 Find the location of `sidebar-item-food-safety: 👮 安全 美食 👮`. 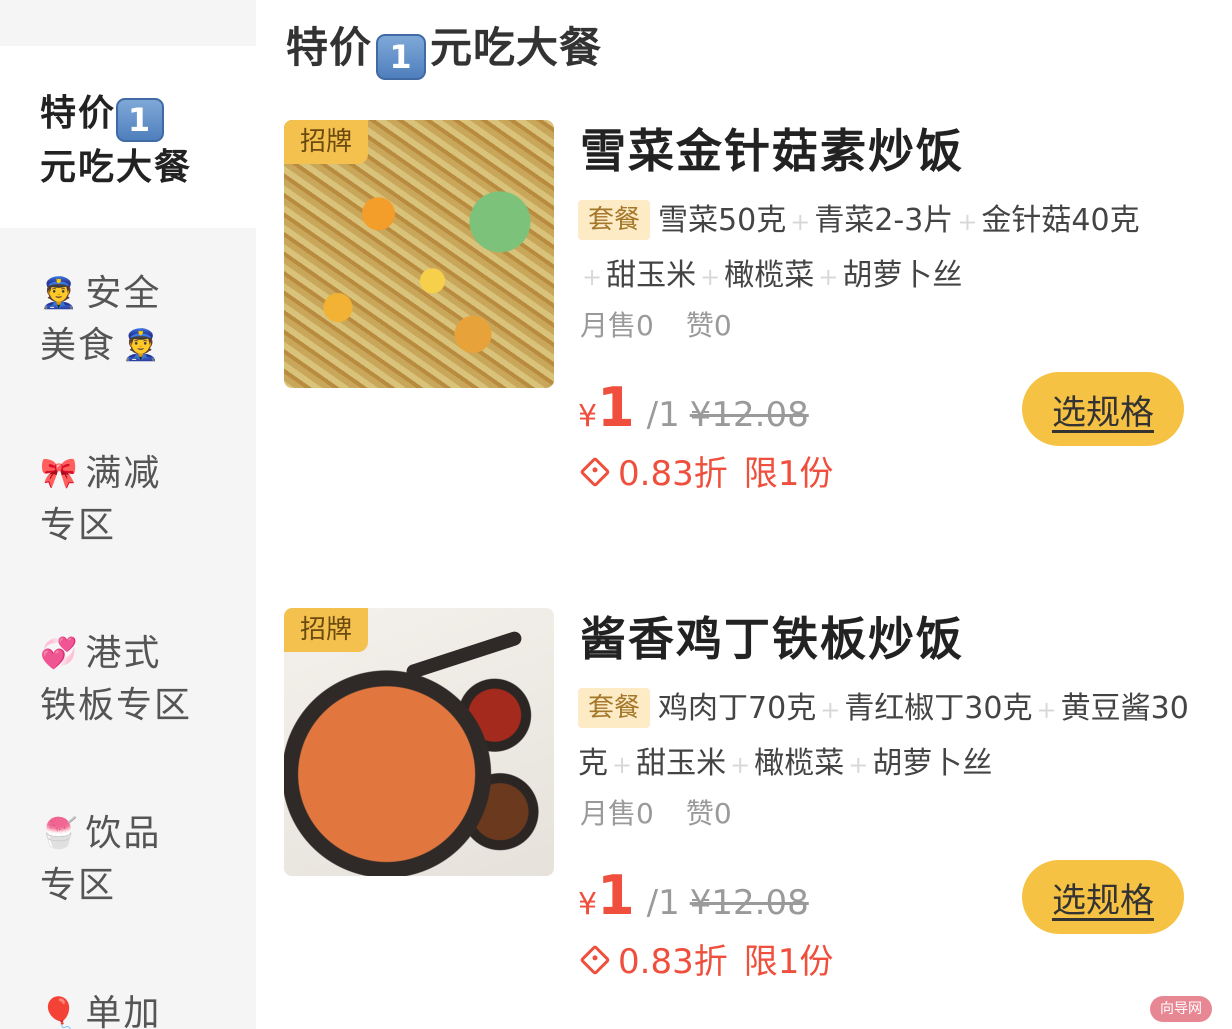

sidebar-item-food-safety: 👮 安全 美食 👮 is located at coordinates (140, 320).